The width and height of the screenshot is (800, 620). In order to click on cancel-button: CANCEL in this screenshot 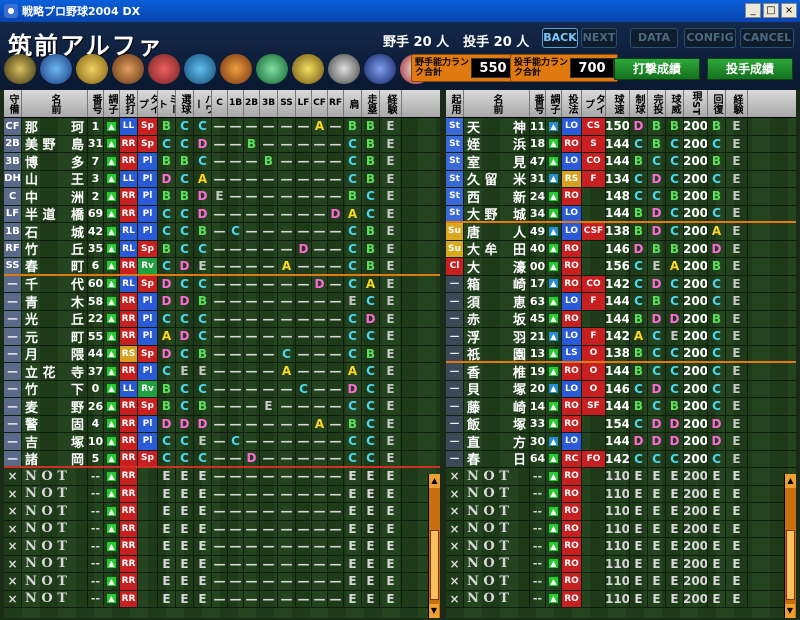, I will do `click(767, 38)`.